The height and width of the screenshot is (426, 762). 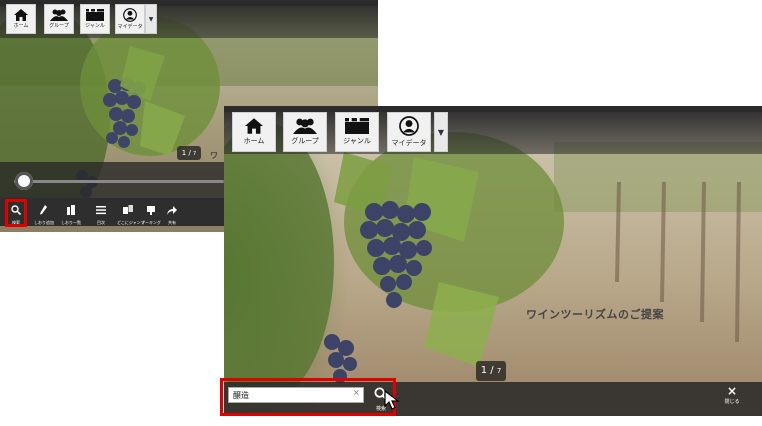 What do you see at coordinates (101, 222) in the screenshot?
I see `toc-label: 目次` at bounding box center [101, 222].